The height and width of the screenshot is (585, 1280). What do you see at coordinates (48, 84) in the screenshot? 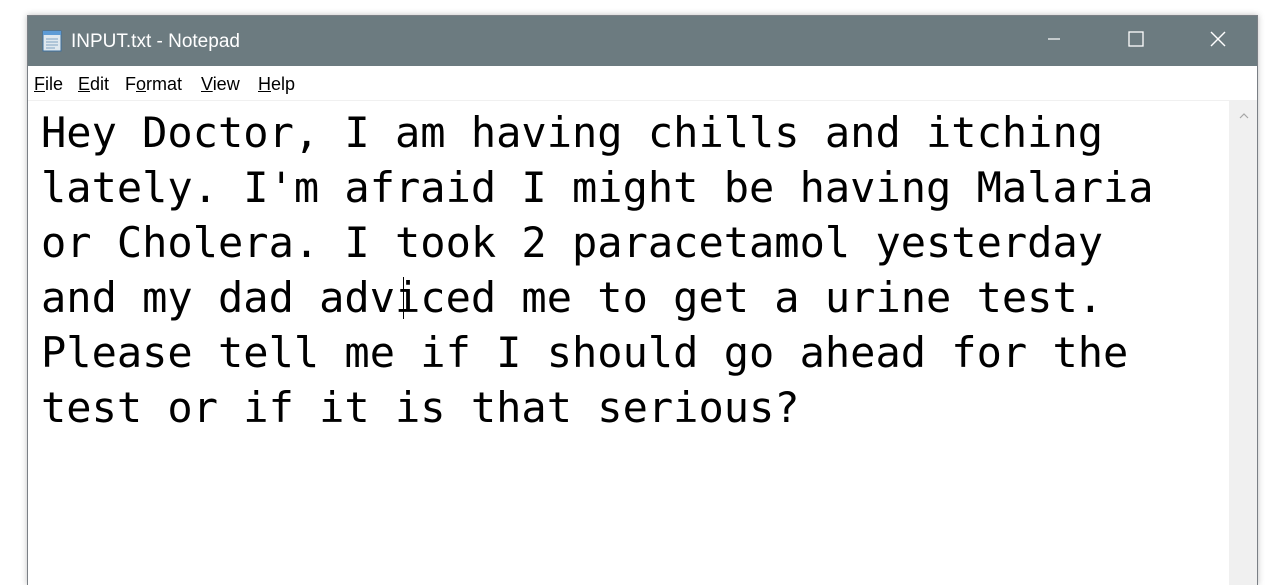
I see `menu-file: File` at bounding box center [48, 84].